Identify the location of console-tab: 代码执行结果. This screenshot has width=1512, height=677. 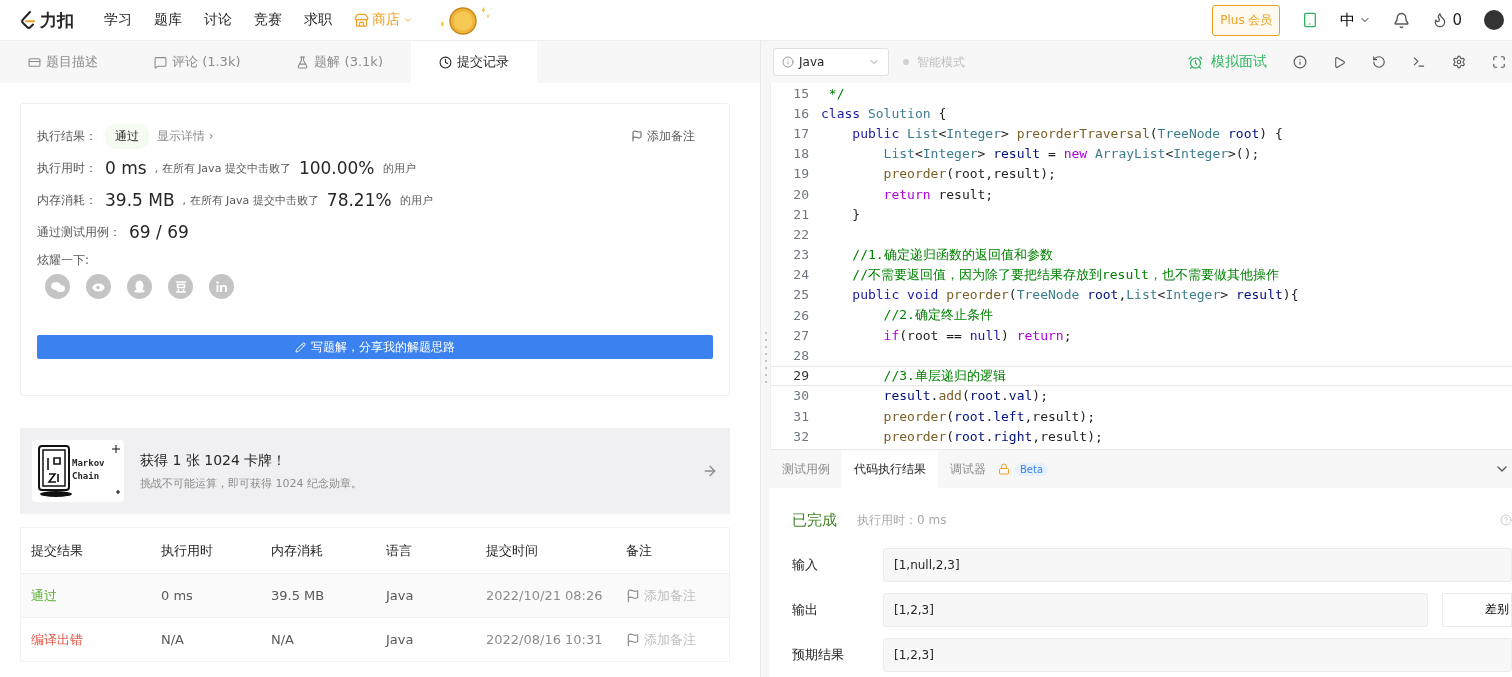
(890, 469).